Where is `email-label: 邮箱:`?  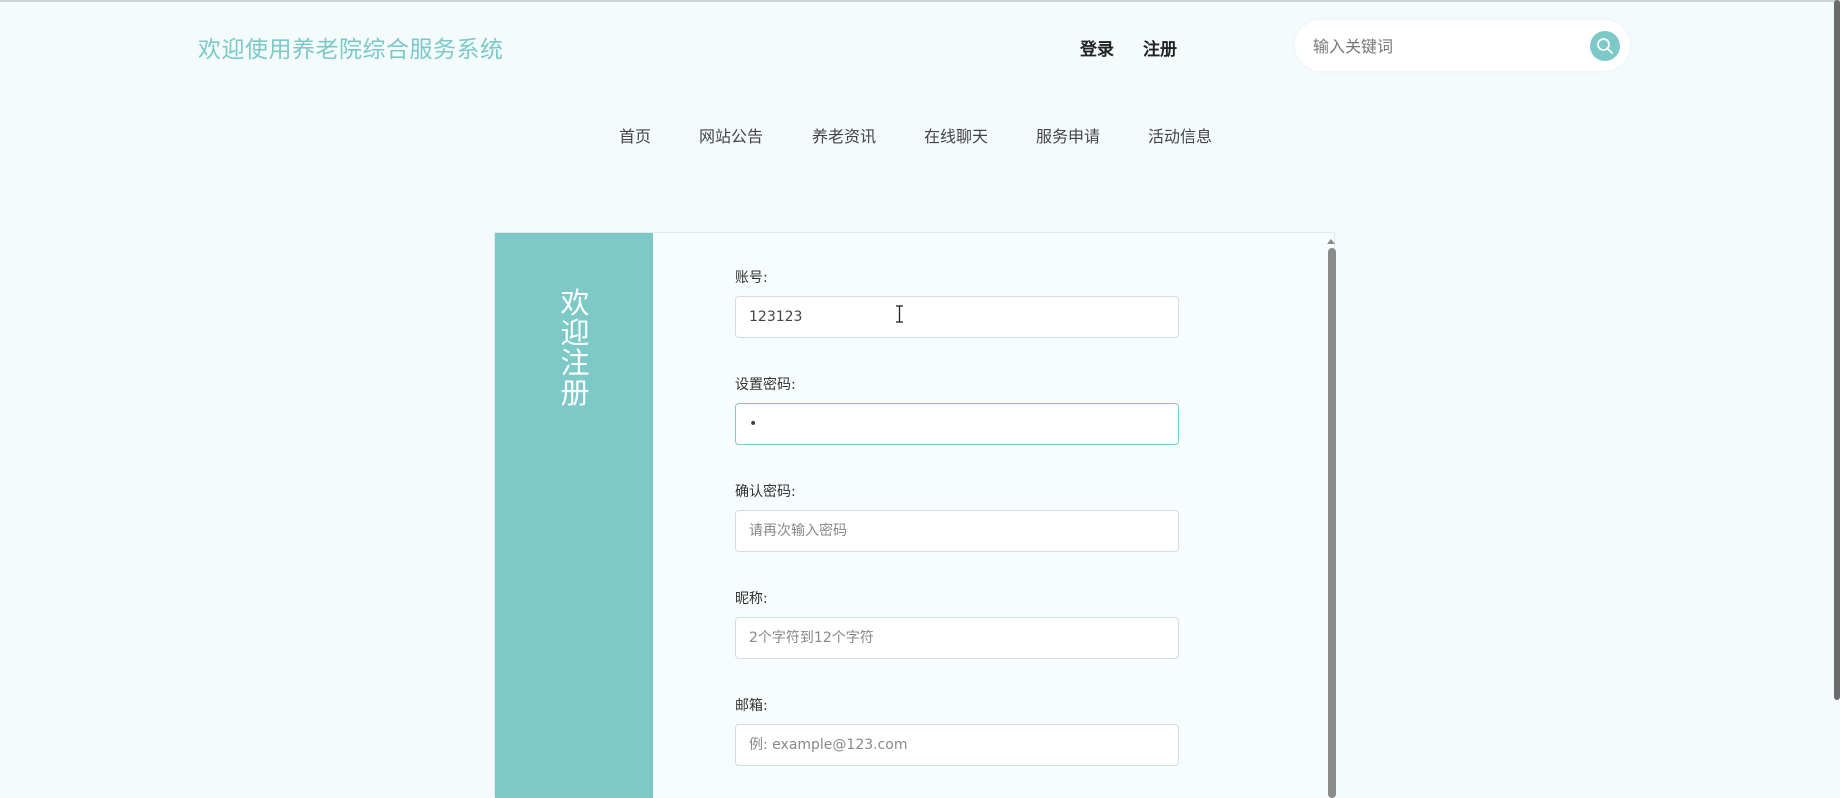 email-label: 邮箱: is located at coordinates (751, 706).